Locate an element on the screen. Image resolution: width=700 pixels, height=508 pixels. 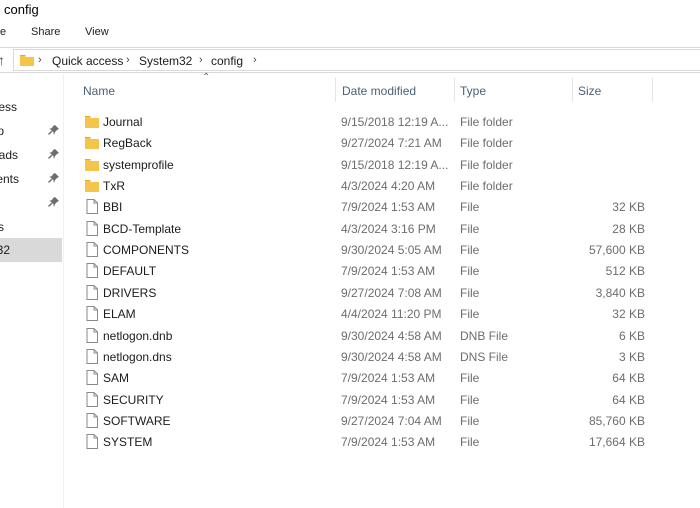
file-row: BBI 7/9/2024 1:53 AM File 32 KB is located at coordinates (364, 206).